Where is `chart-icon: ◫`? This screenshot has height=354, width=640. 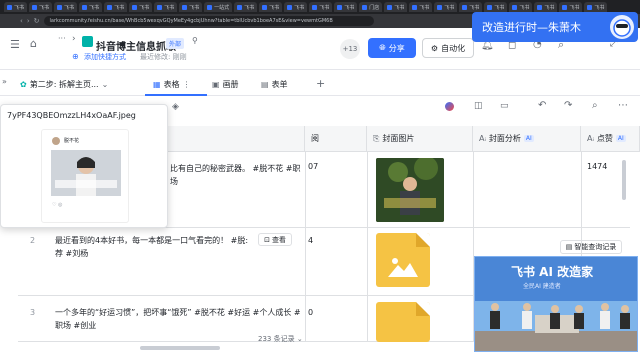
chart-icon: ◫ is located at coordinates (478, 106).